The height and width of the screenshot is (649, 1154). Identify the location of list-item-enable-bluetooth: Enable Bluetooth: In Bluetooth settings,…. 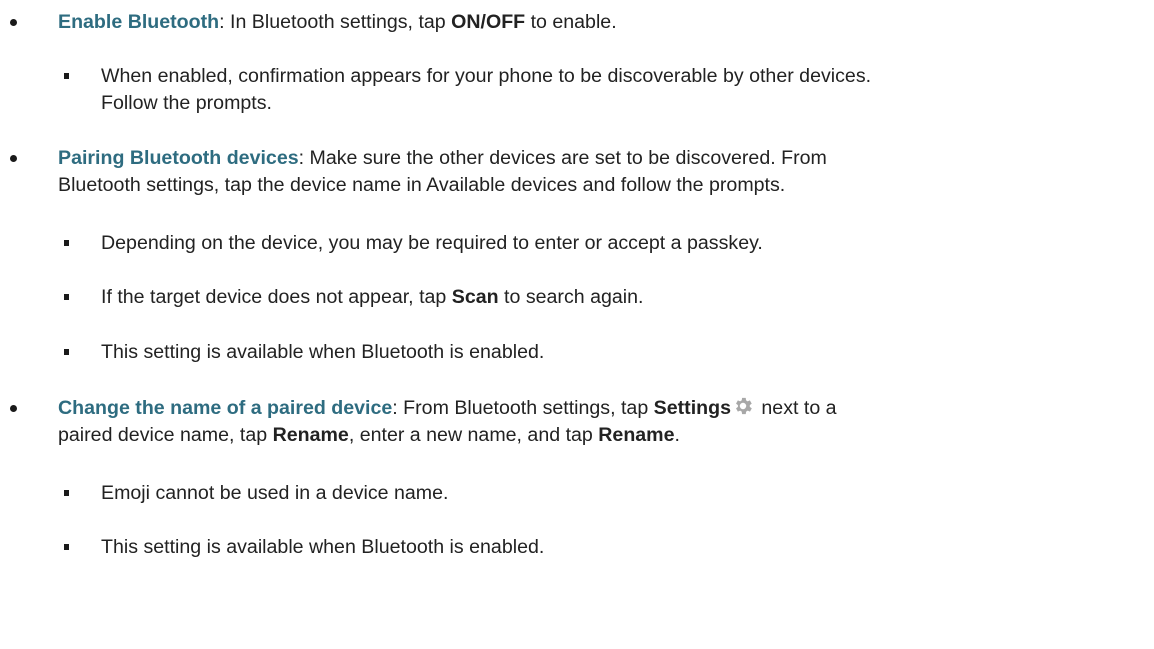
(337, 22).